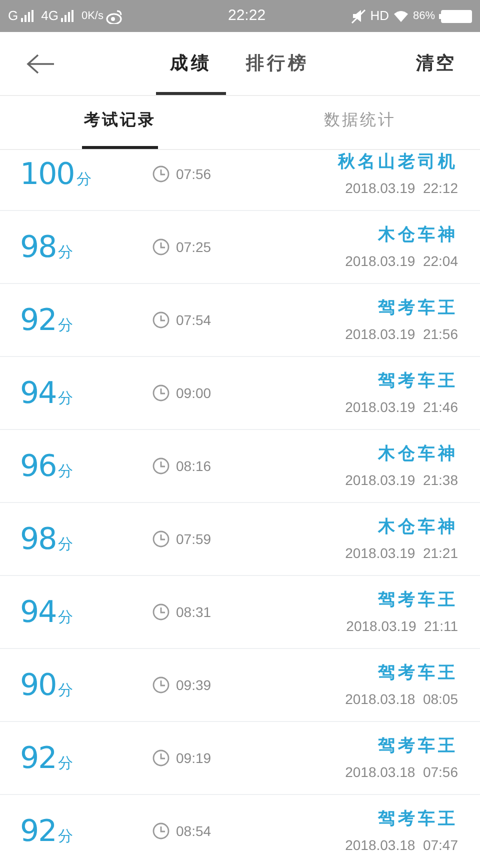 The image size is (480, 853). What do you see at coordinates (401, 480) in the screenshot?
I see `record-date: 2018.03.19 21:38` at bounding box center [401, 480].